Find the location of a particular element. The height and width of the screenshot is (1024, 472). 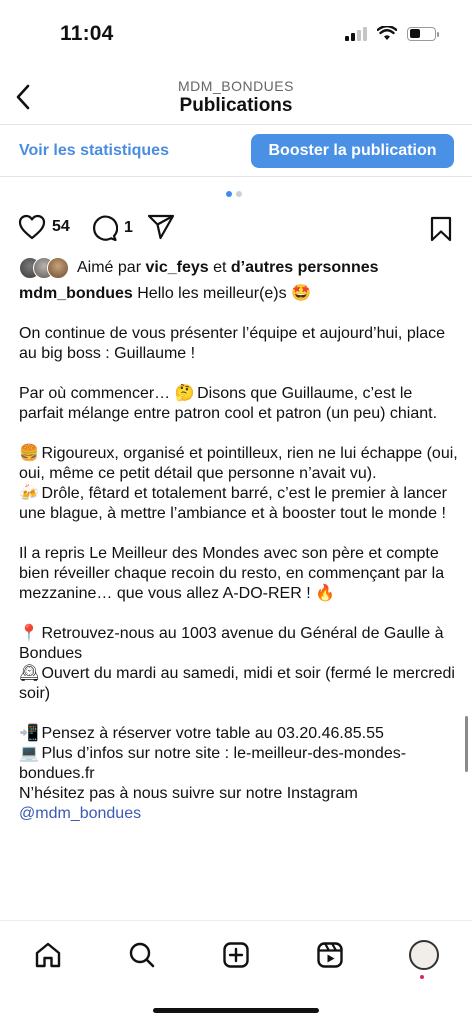

header: MDM_BONDUES Publications is located at coordinates (236, 97).